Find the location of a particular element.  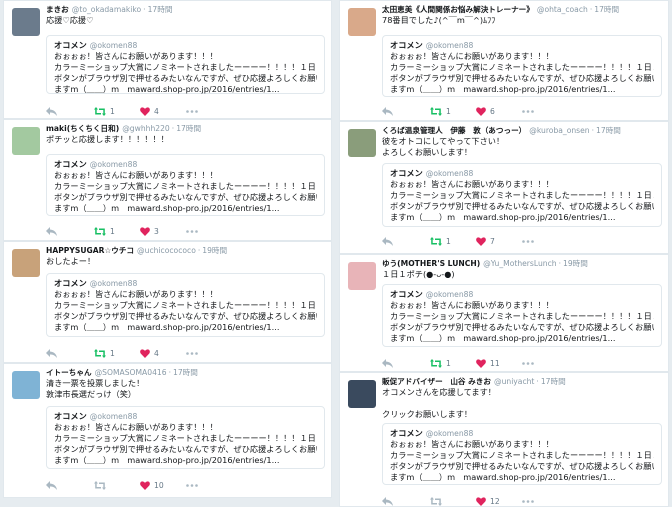

user-handle: @Yu_MothersLunch is located at coordinates (519, 263).